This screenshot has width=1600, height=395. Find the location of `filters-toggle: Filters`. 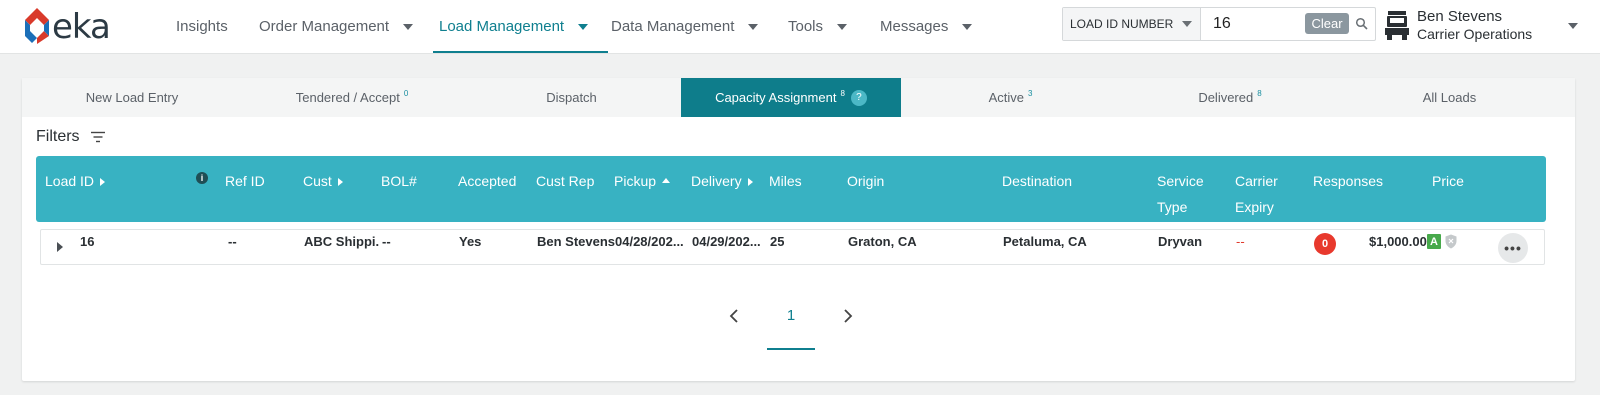

filters-toggle: Filters is located at coordinates (71, 137).